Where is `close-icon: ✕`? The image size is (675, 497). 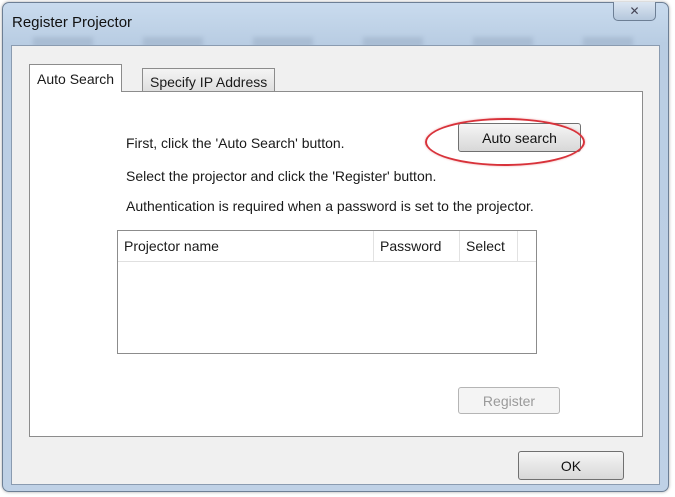
close-icon: ✕ is located at coordinates (634, 11).